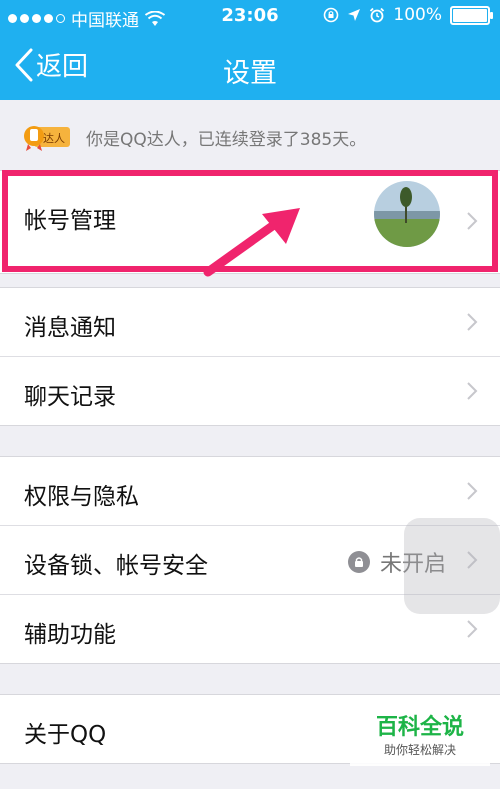 The image size is (500, 789). I want to click on row-label: 设备锁、帐号安全, so click(116, 566).